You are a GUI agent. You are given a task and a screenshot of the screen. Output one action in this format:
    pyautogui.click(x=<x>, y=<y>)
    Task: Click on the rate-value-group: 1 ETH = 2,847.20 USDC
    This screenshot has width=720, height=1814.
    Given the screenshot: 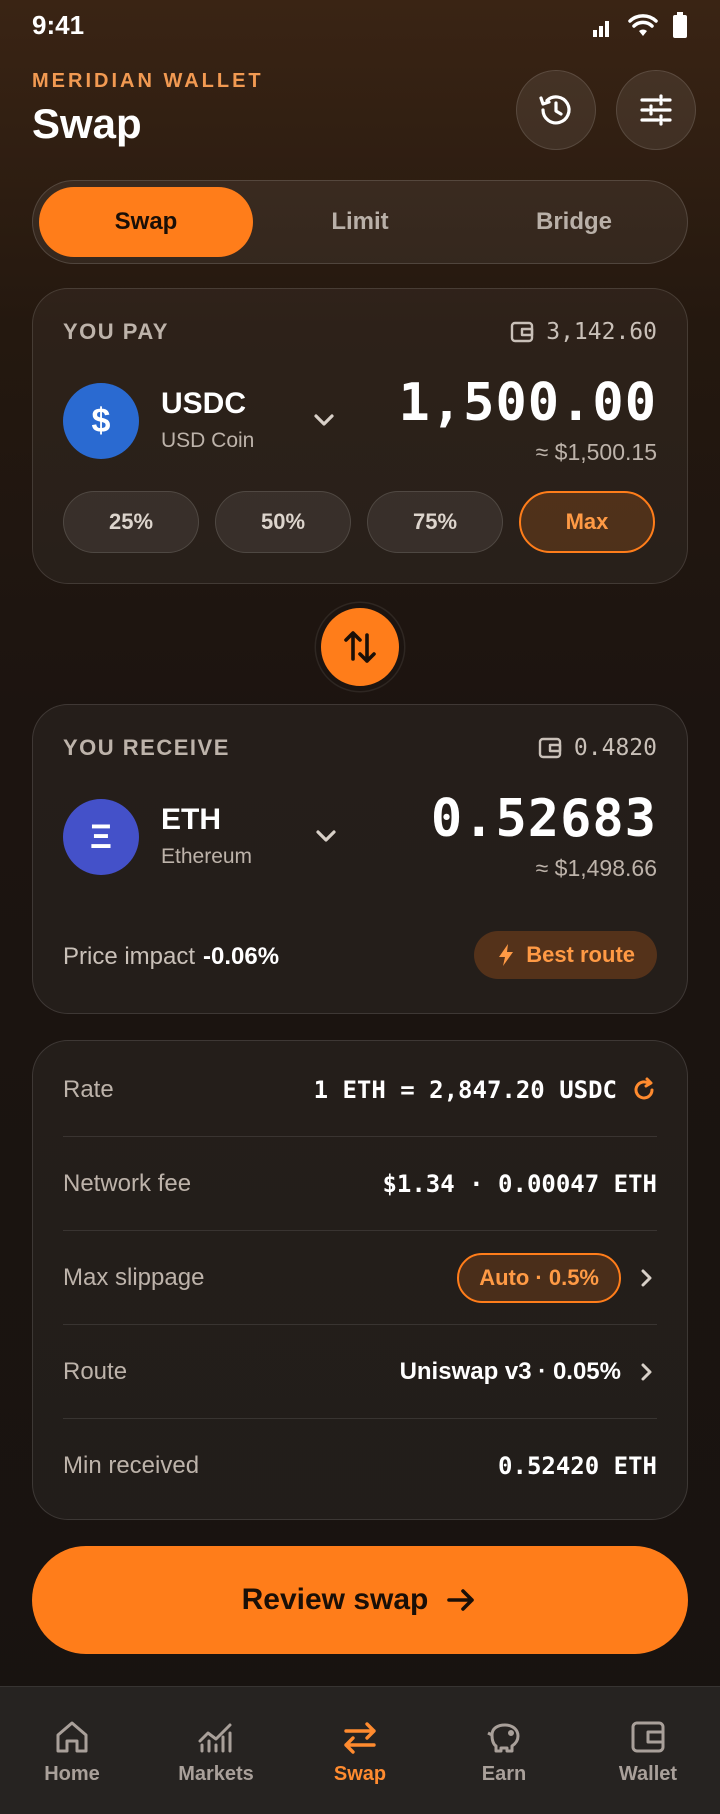 What is the action you would take?
    pyautogui.click(x=485, y=1090)
    